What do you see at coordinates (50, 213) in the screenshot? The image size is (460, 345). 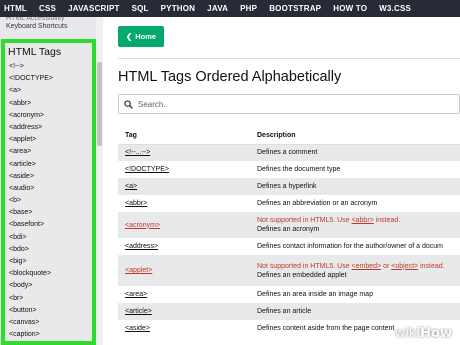 I see `sidebar-tag-link: <base>` at bounding box center [50, 213].